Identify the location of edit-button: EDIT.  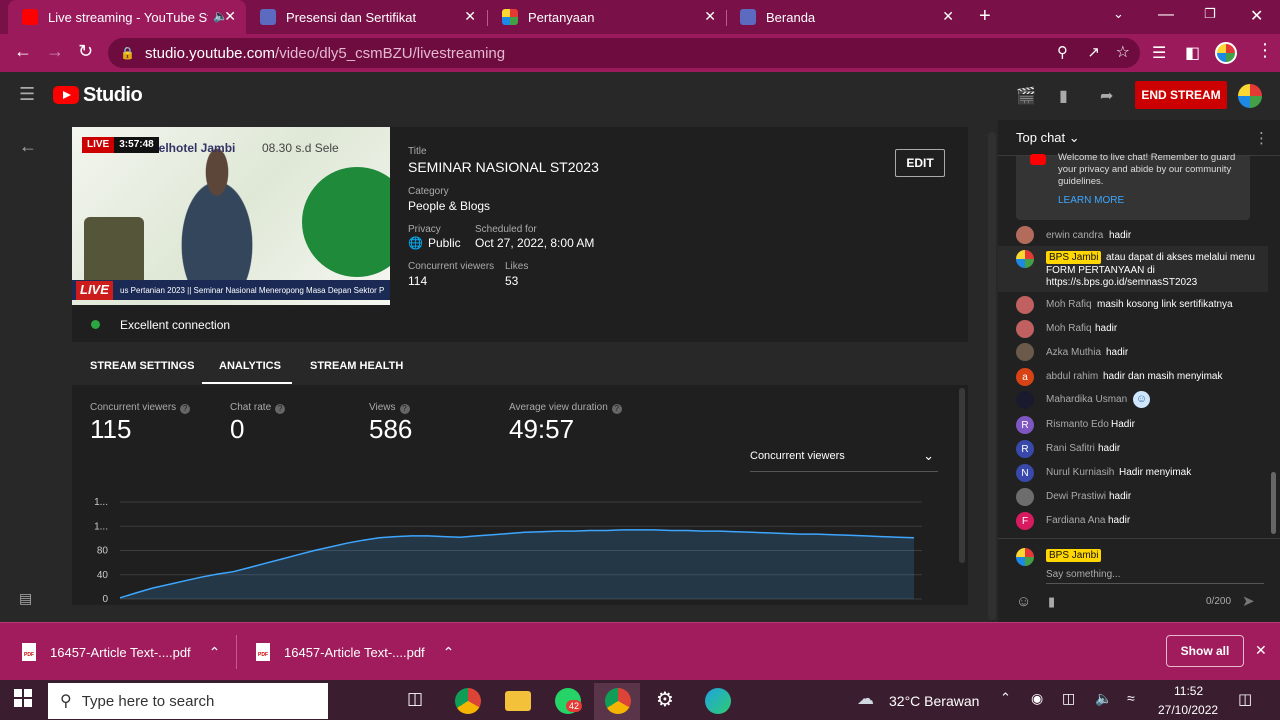
(920, 163).